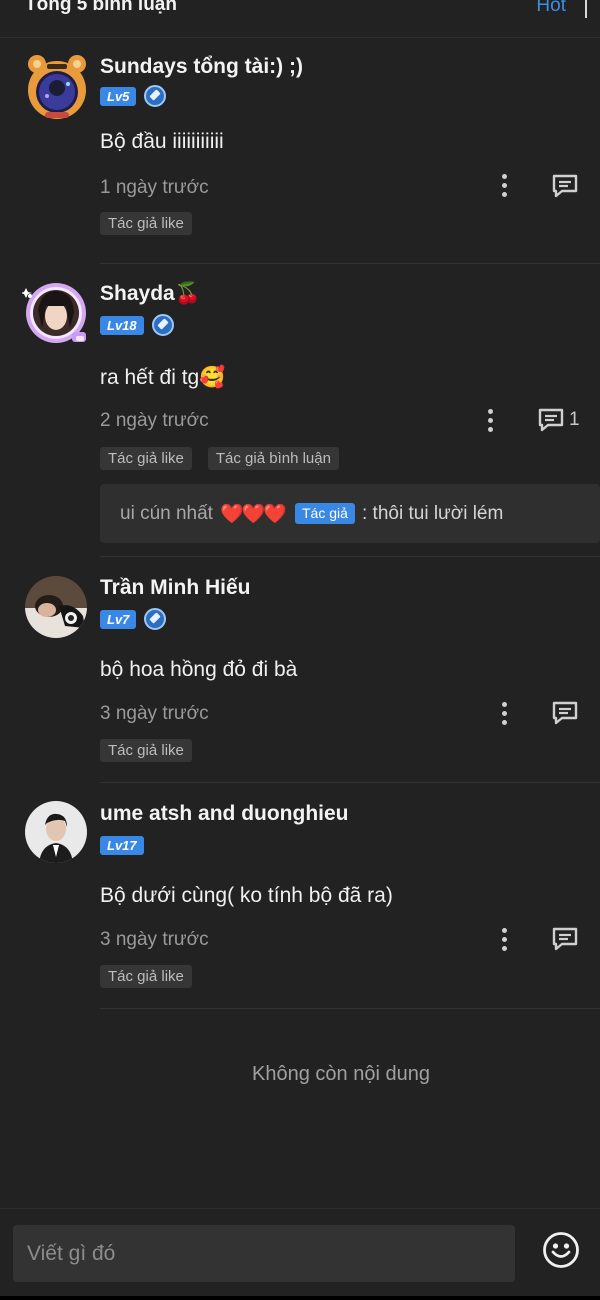 This screenshot has height=1300, width=600. I want to click on tag-list: Tác giả like Tác giả bình luận, so click(227, 458).